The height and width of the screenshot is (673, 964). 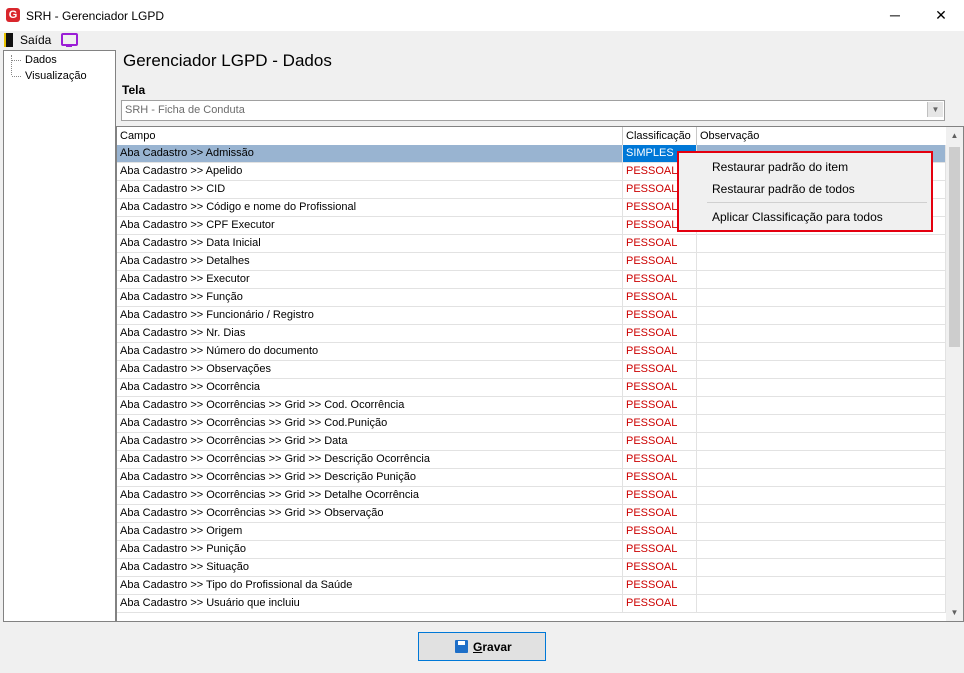 I want to click on exit-menu-item: Saída, so click(x=35, y=40).